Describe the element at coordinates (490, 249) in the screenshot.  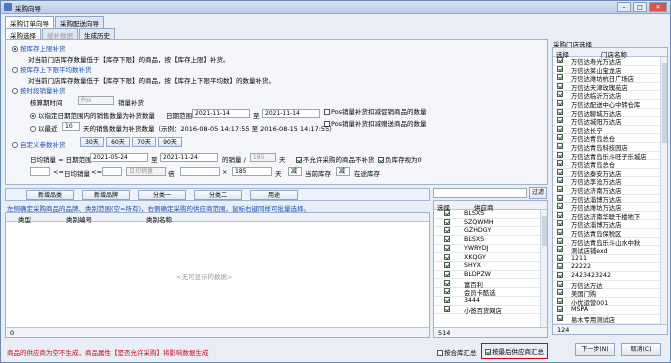
I see `supplier-row: YWRYDJ` at that location.